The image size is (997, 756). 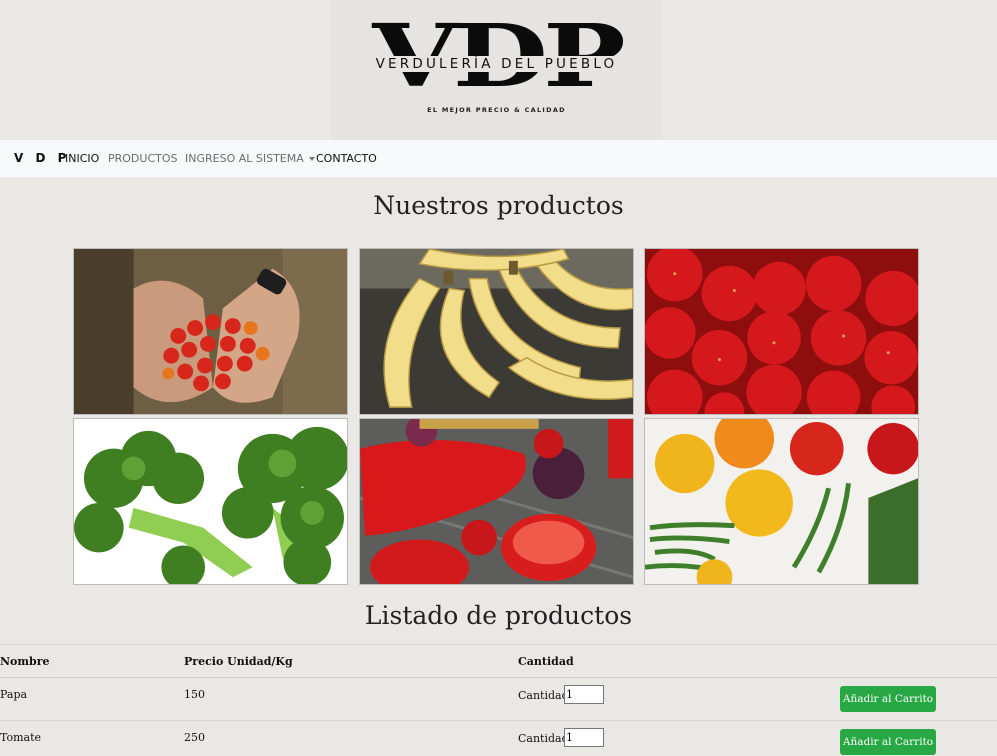 What do you see at coordinates (311, 159) in the screenshot?
I see `caret-down-icon` at bounding box center [311, 159].